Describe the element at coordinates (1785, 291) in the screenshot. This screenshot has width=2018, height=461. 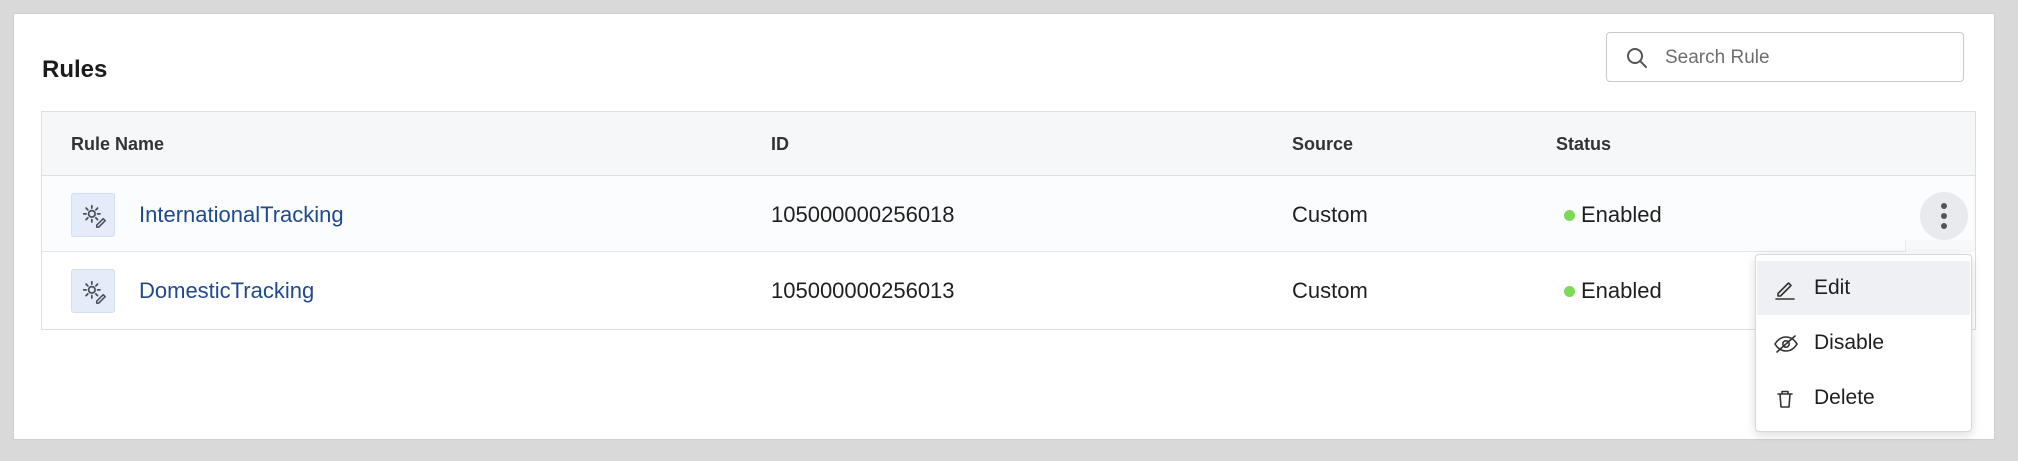
I see `pencil-icon` at that location.